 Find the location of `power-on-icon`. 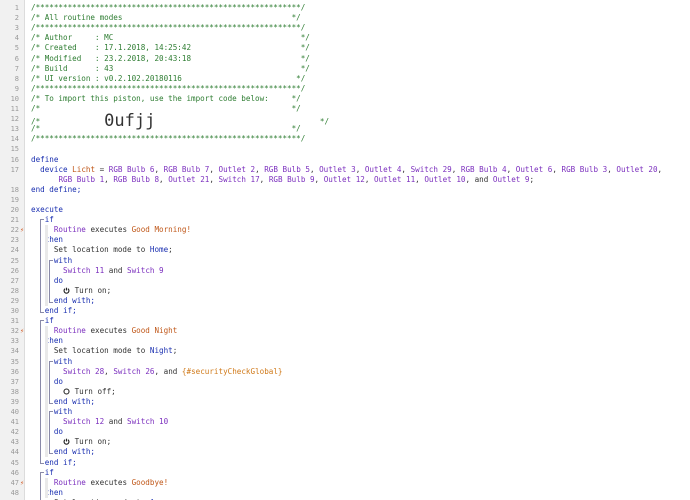

power-on-icon is located at coordinates (66, 290).